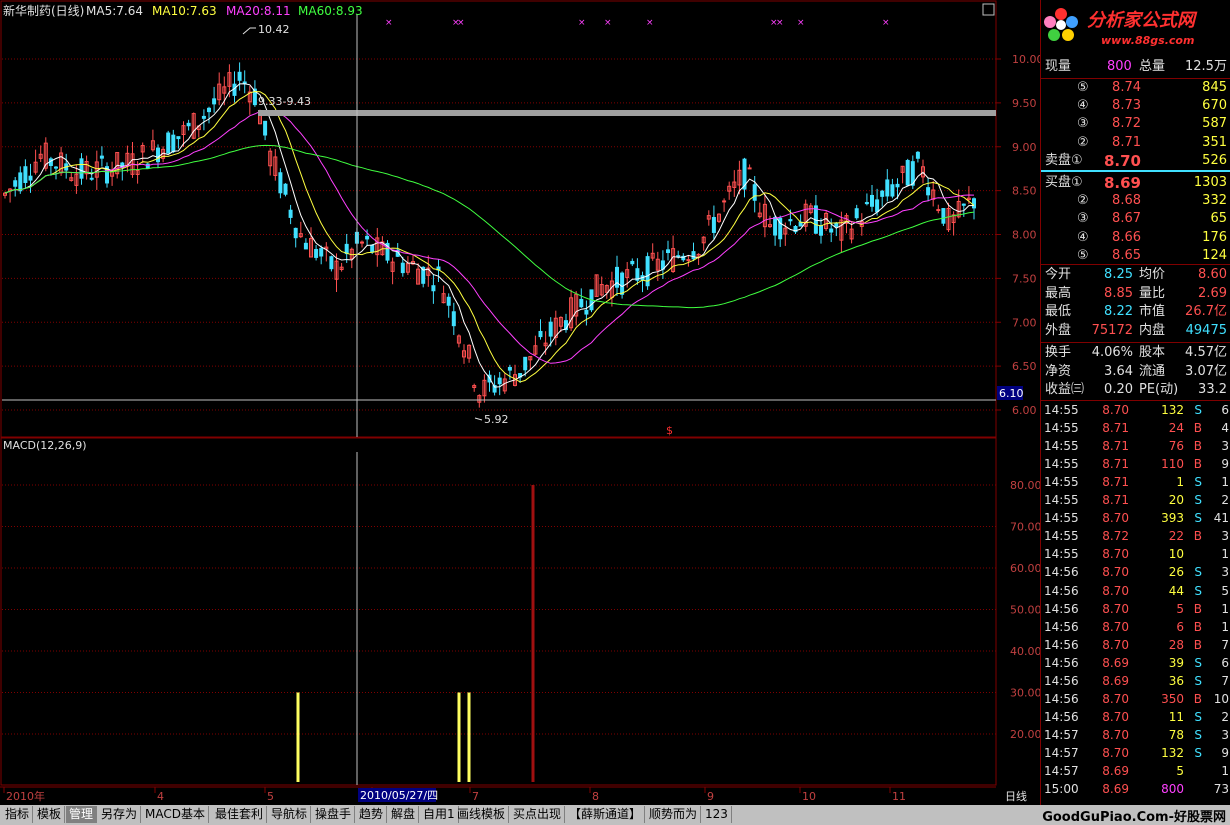 The width and height of the screenshot is (1230, 825). I want to click on tick-row: 14:55 8.70 132 S 6, so click(1136, 410).